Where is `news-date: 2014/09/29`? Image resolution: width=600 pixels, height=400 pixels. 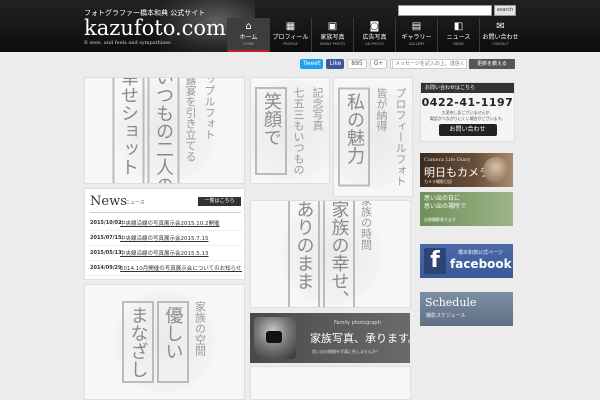 news-date: 2014/09/29 is located at coordinates (106, 268).